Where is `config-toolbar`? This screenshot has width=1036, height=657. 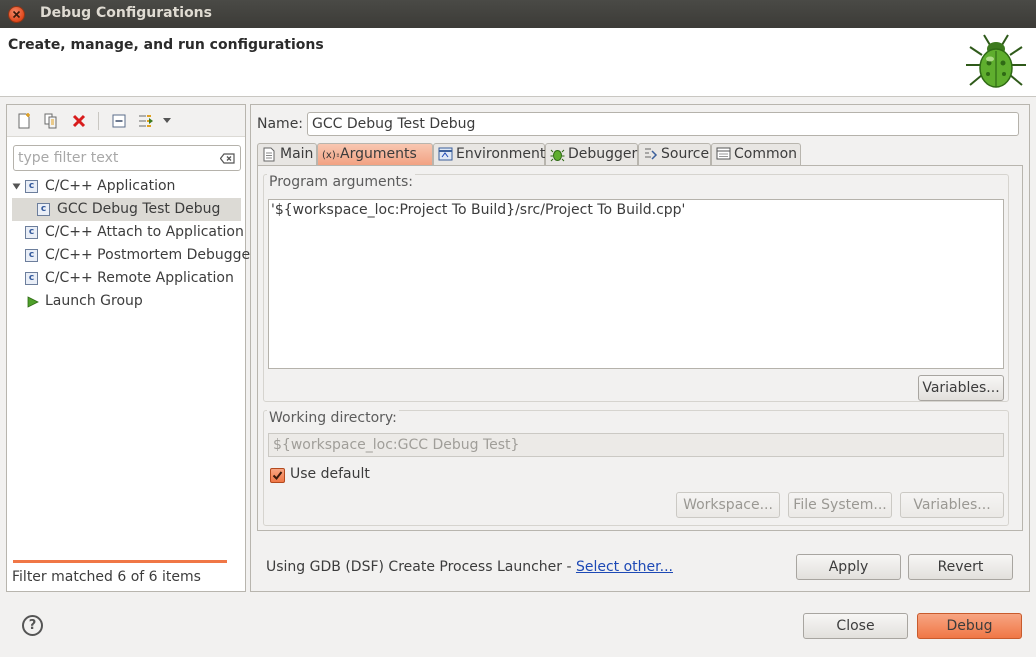
config-toolbar is located at coordinates (126, 121).